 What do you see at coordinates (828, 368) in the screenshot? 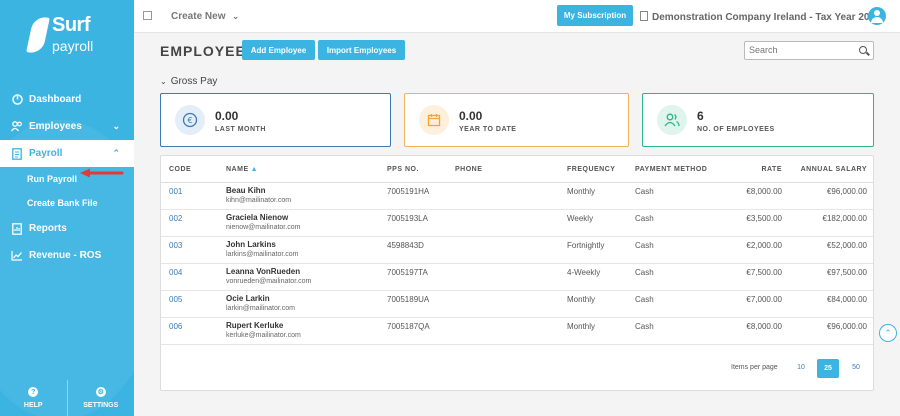
I see `page-size-25: 25` at bounding box center [828, 368].